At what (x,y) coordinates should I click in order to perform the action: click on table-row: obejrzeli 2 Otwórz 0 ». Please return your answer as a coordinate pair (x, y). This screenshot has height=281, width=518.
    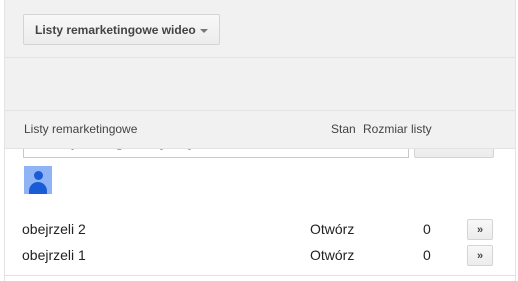
    Looking at the image, I should click on (260, 229).